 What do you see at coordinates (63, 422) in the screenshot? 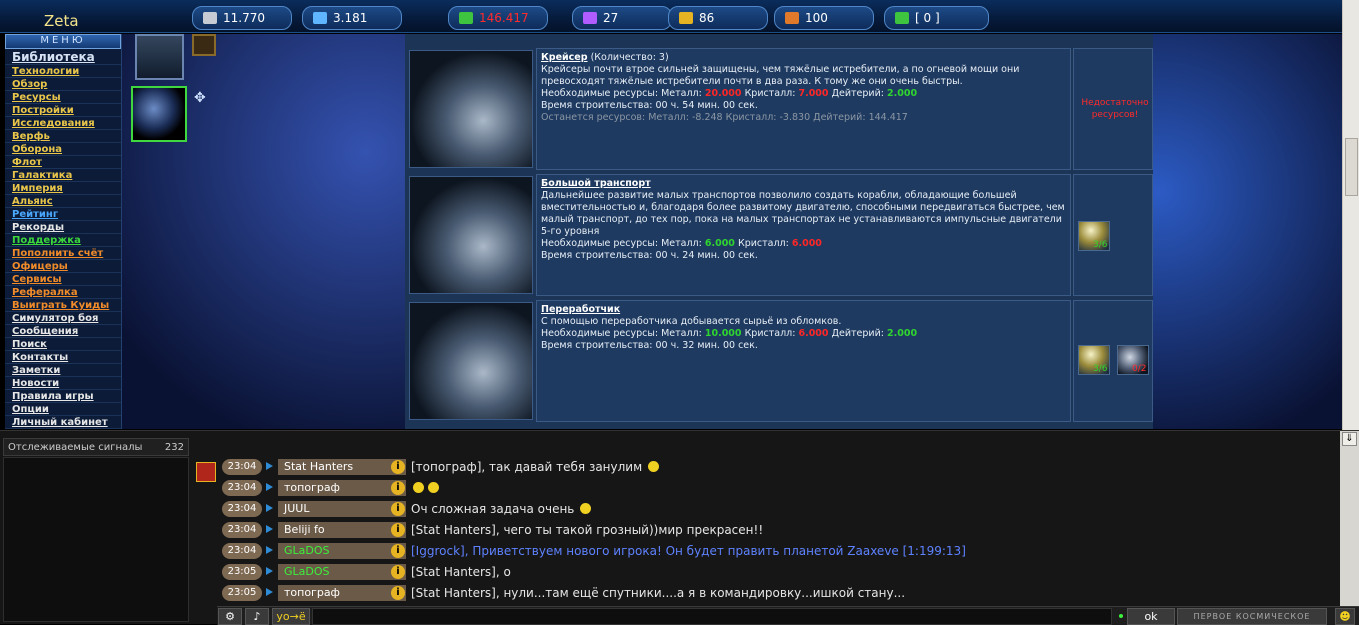
I see `menu-item: Личный кабинет` at bounding box center [63, 422].